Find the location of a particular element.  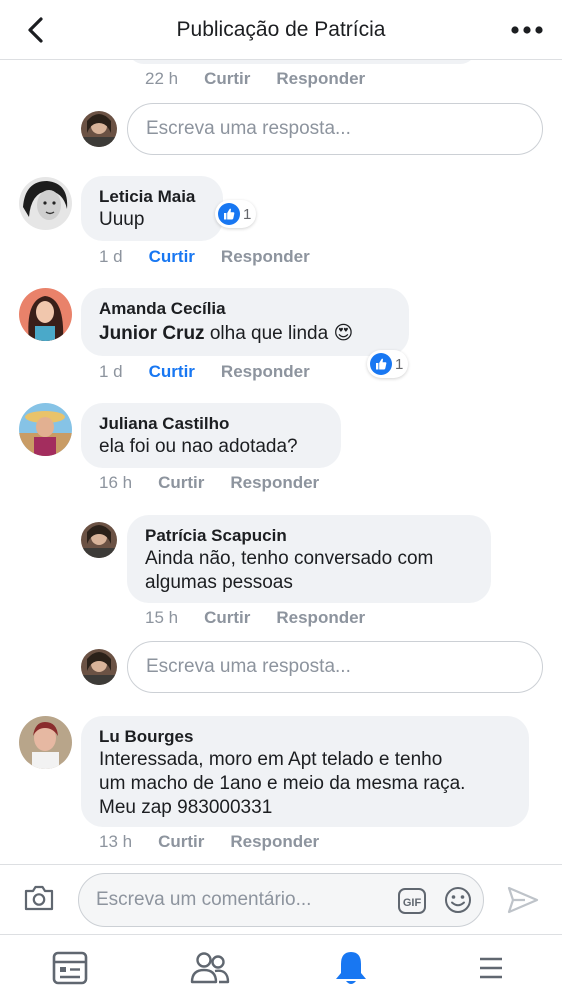

timestamp: 16 h is located at coordinates (116, 482).